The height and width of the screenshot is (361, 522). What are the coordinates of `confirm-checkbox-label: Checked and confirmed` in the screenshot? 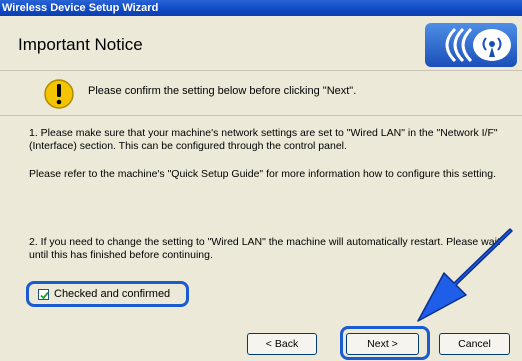 It's located at (112, 294).